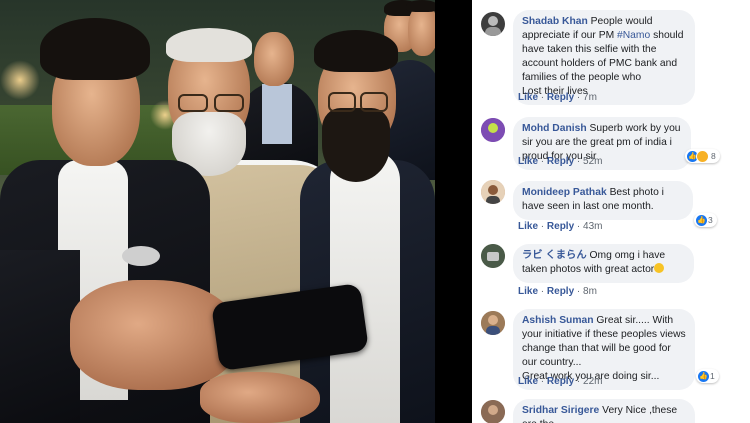 Image resolution: width=750 pixels, height=423 pixels. I want to click on reaction-summary: 👍 8, so click(702, 156).